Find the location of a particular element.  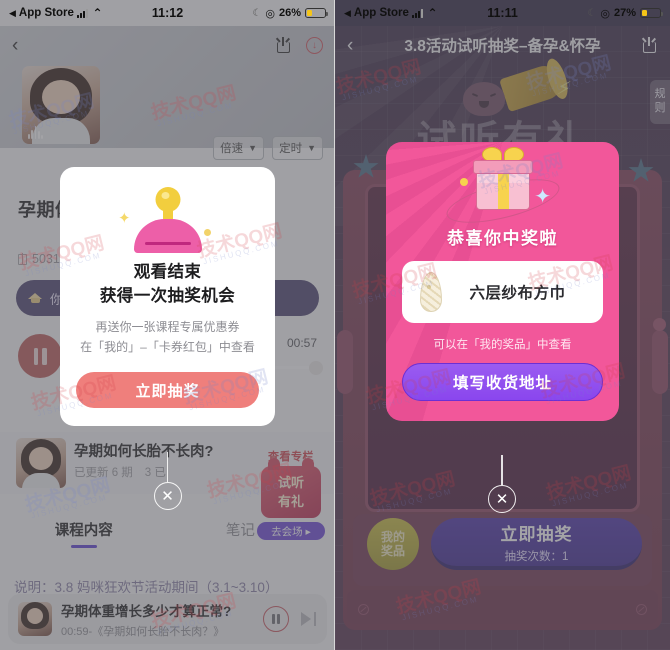

dialog-heading-line2: 获得一次抽奖机会 is located at coordinates (167, 295).